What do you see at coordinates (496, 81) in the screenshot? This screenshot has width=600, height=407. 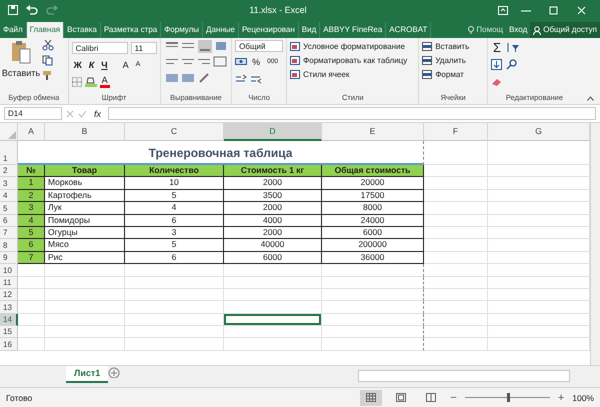 I see `eraser-icon` at bounding box center [496, 81].